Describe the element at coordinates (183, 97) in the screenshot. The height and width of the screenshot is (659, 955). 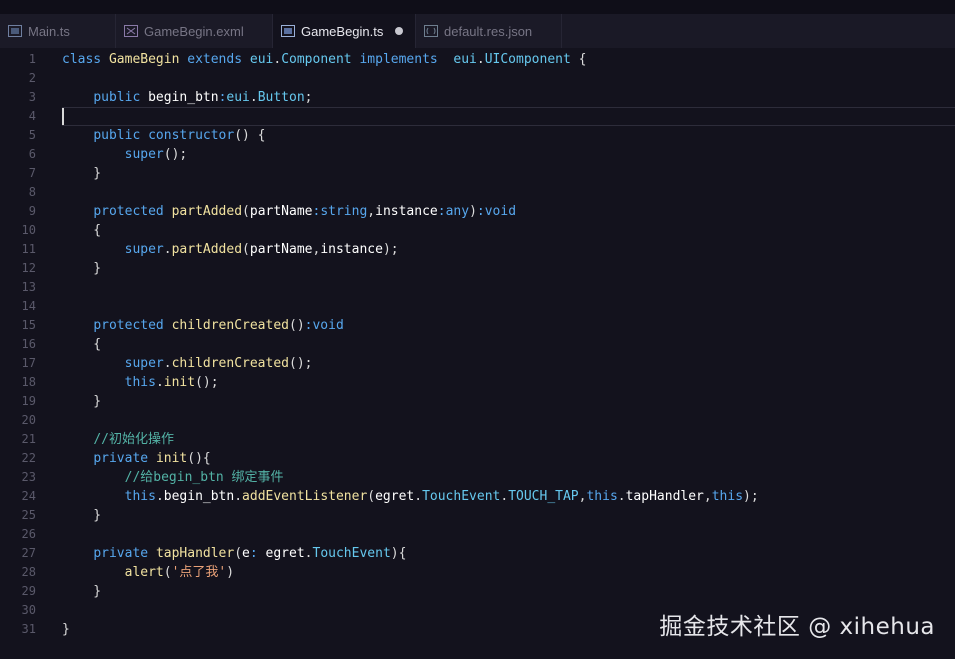
I see `code-token: begin_btn` at that location.